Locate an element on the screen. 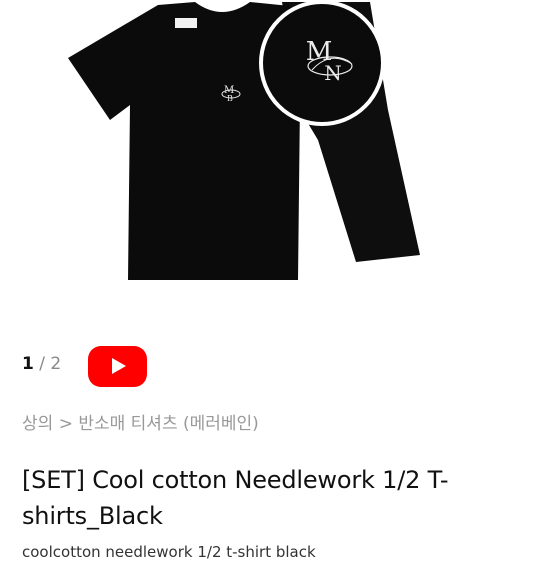 This screenshot has width=554, height=562. breadcrumb-subcategory: 반소매 티셔츠 (메러베인) is located at coordinates (168, 424).